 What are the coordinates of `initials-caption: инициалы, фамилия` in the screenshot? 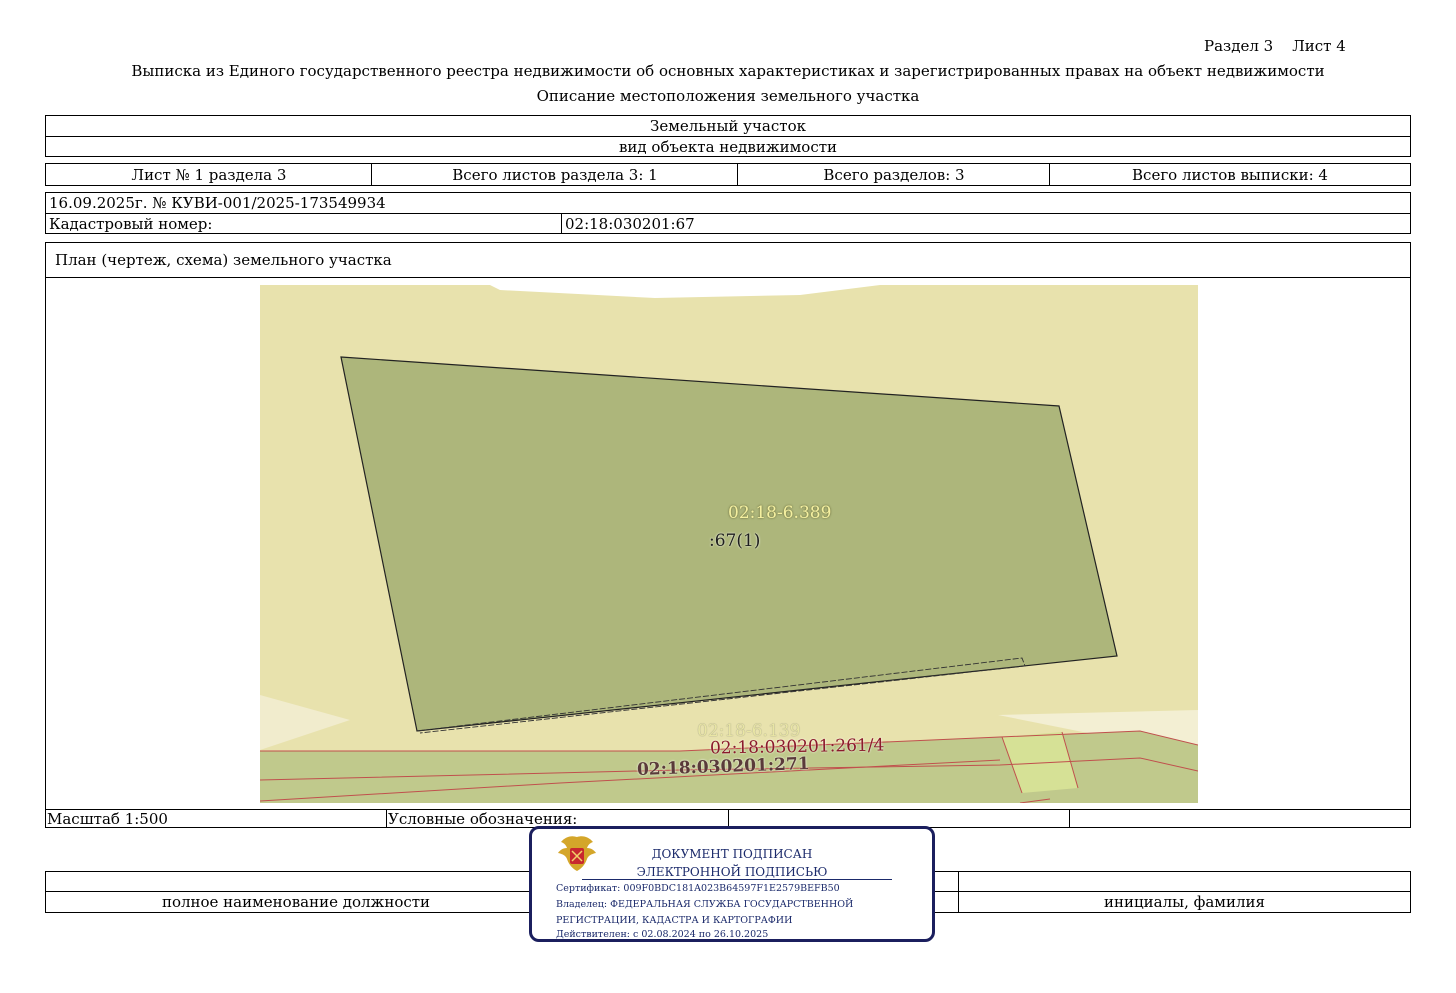 It's located at (1184, 902).